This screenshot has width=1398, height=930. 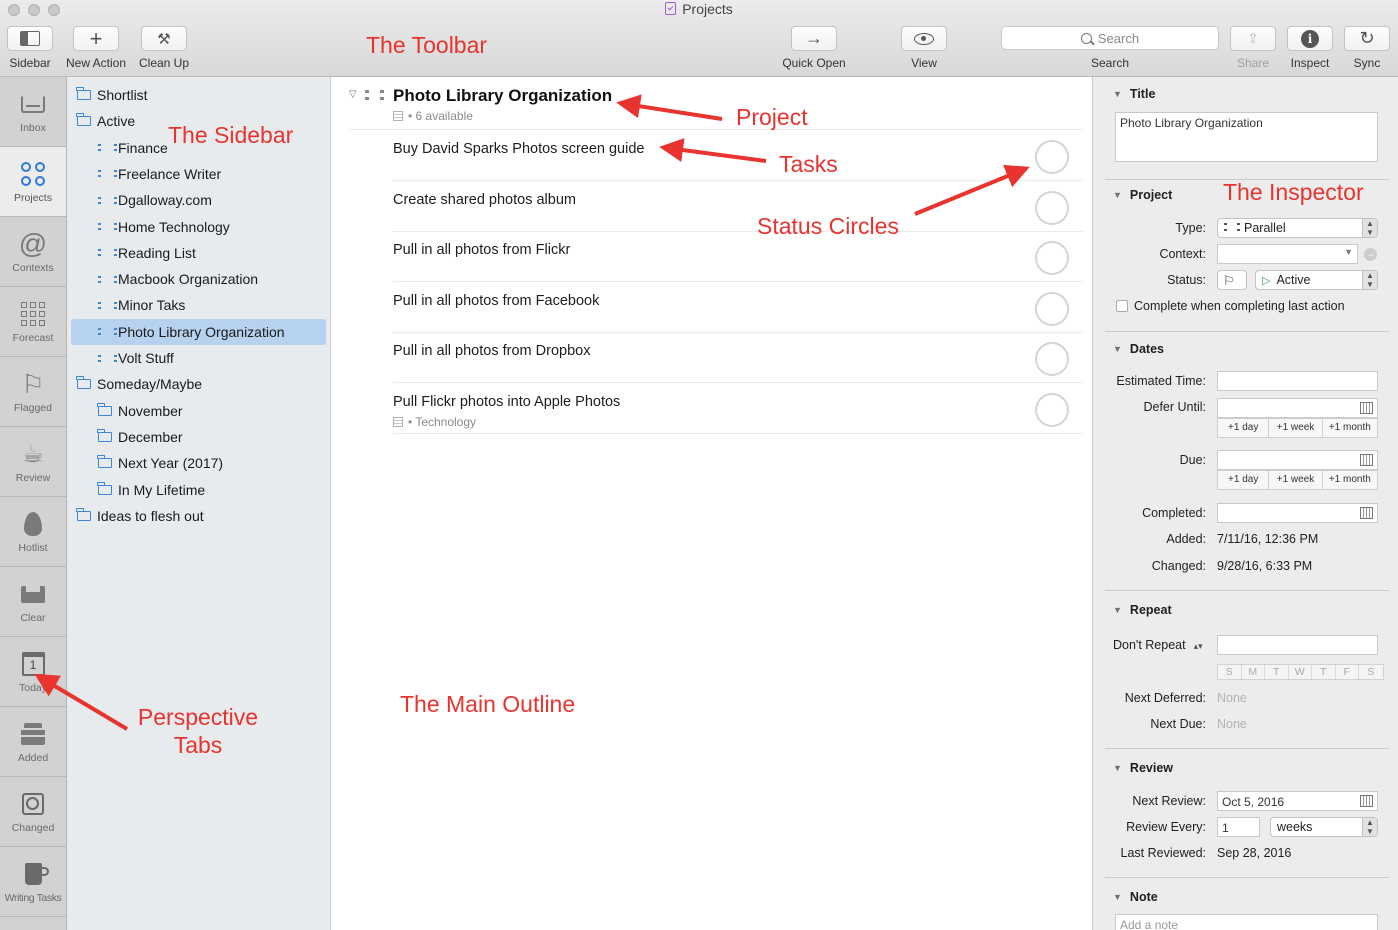 I want to click on review-unit-popup: weeks ▲ ▼, so click(x=1324, y=827).